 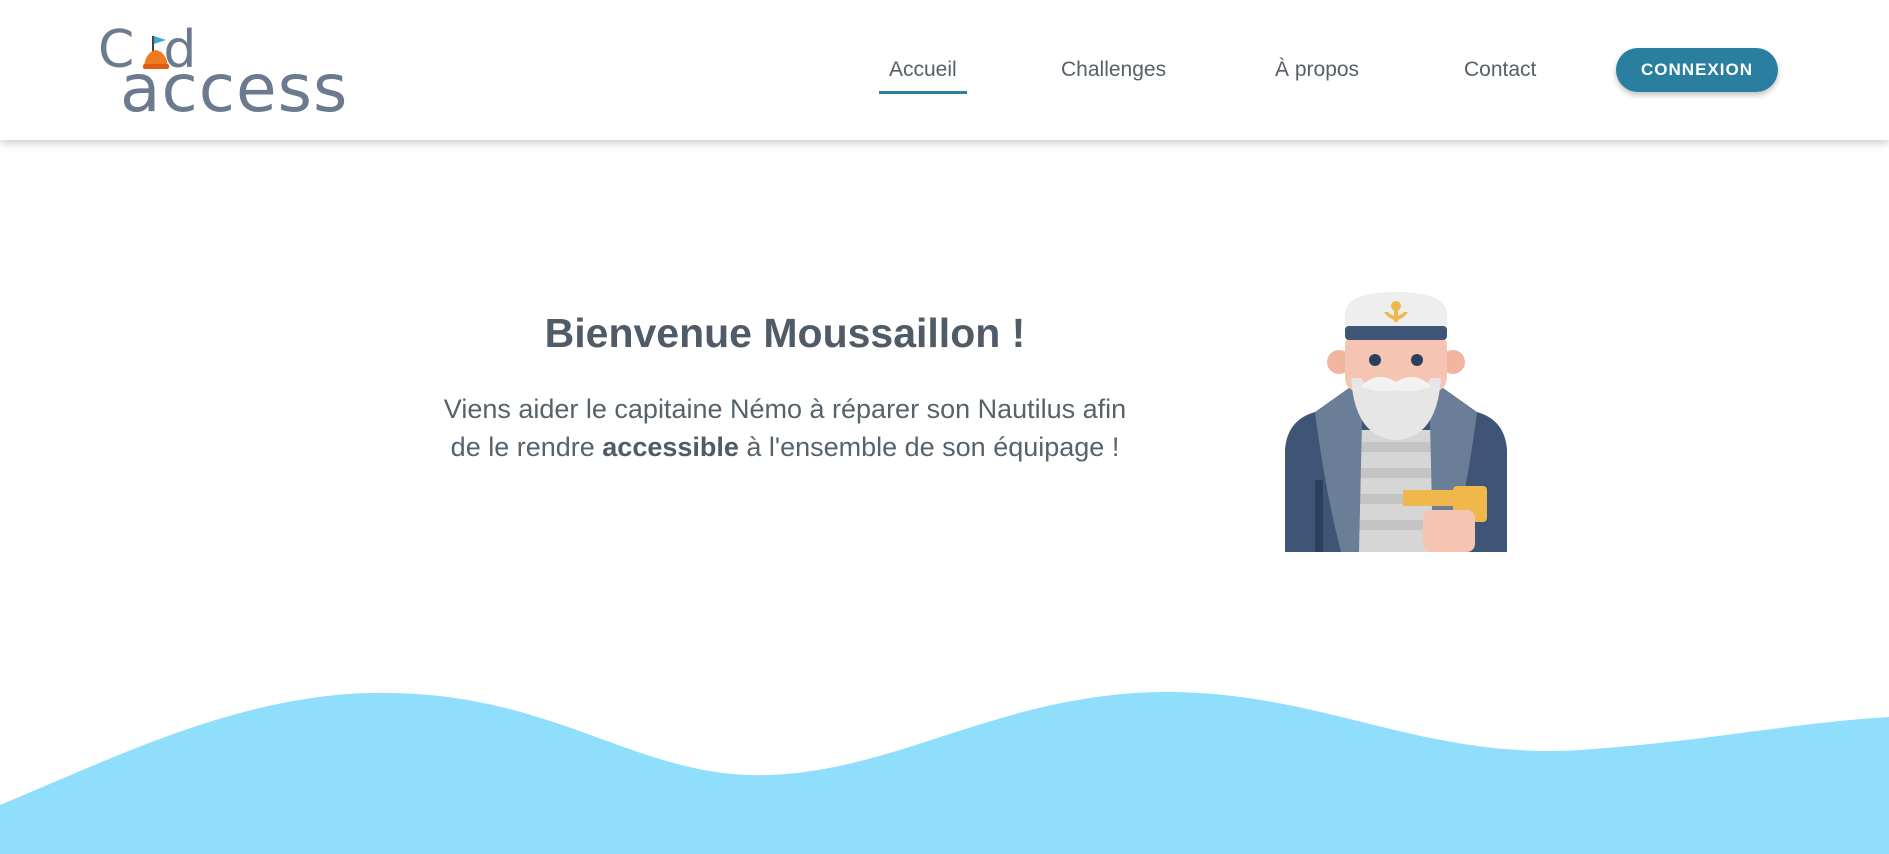 What do you see at coordinates (234, 88) in the screenshot?
I see `logo-text-bottom: access` at bounding box center [234, 88].